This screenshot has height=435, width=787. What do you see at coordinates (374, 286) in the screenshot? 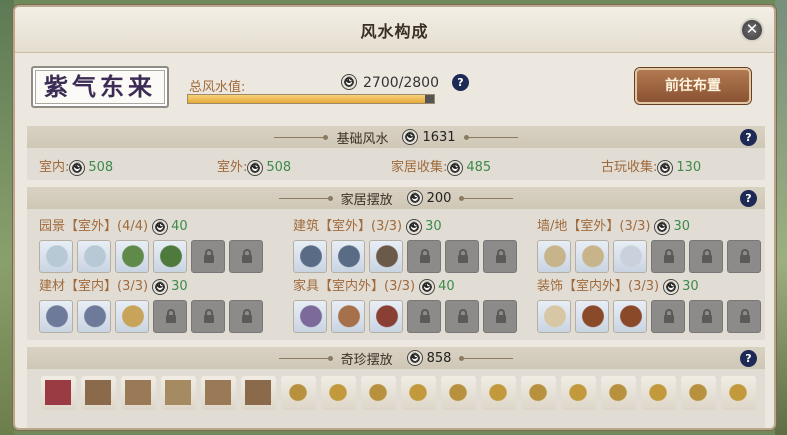
I see `furniture-group-title: 家具【室内外】(3/3) ☯ 40` at bounding box center [374, 286].